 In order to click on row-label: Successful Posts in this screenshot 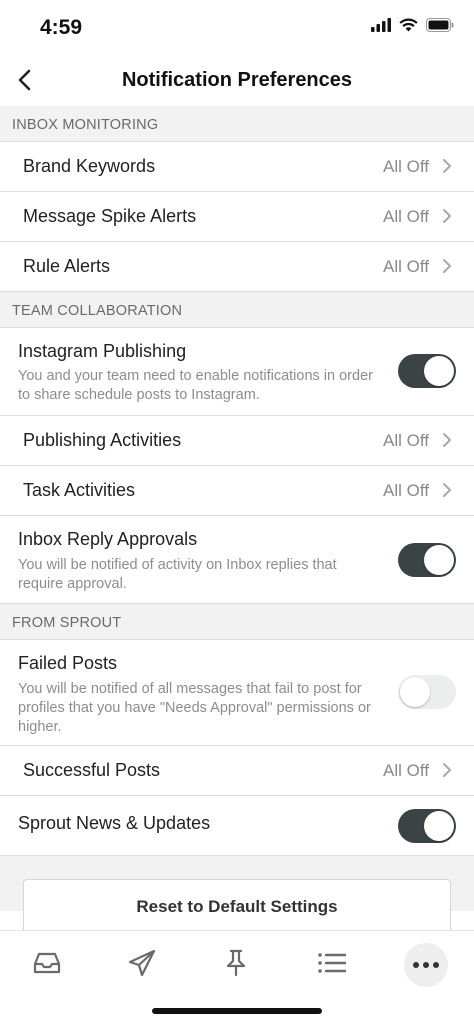, I will do `click(92, 770)`.